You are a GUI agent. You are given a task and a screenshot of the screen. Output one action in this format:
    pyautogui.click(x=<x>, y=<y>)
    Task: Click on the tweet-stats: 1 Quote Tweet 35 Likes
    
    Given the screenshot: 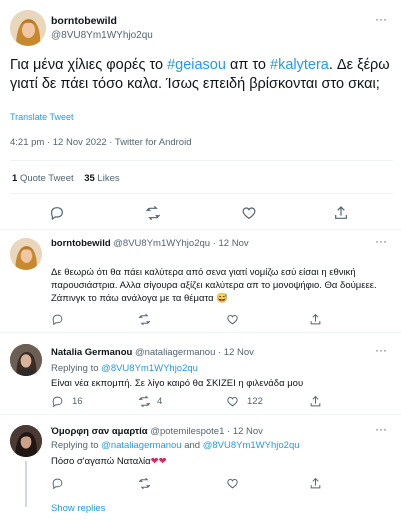 What is the action you would take?
    pyautogui.click(x=66, y=178)
    